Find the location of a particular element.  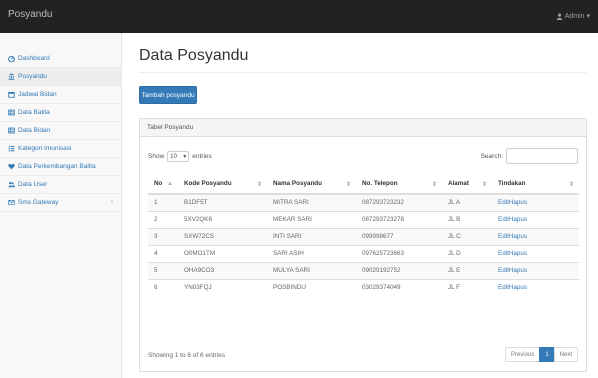

sidebar-item-label: Data User is located at coordinates (33, 184).